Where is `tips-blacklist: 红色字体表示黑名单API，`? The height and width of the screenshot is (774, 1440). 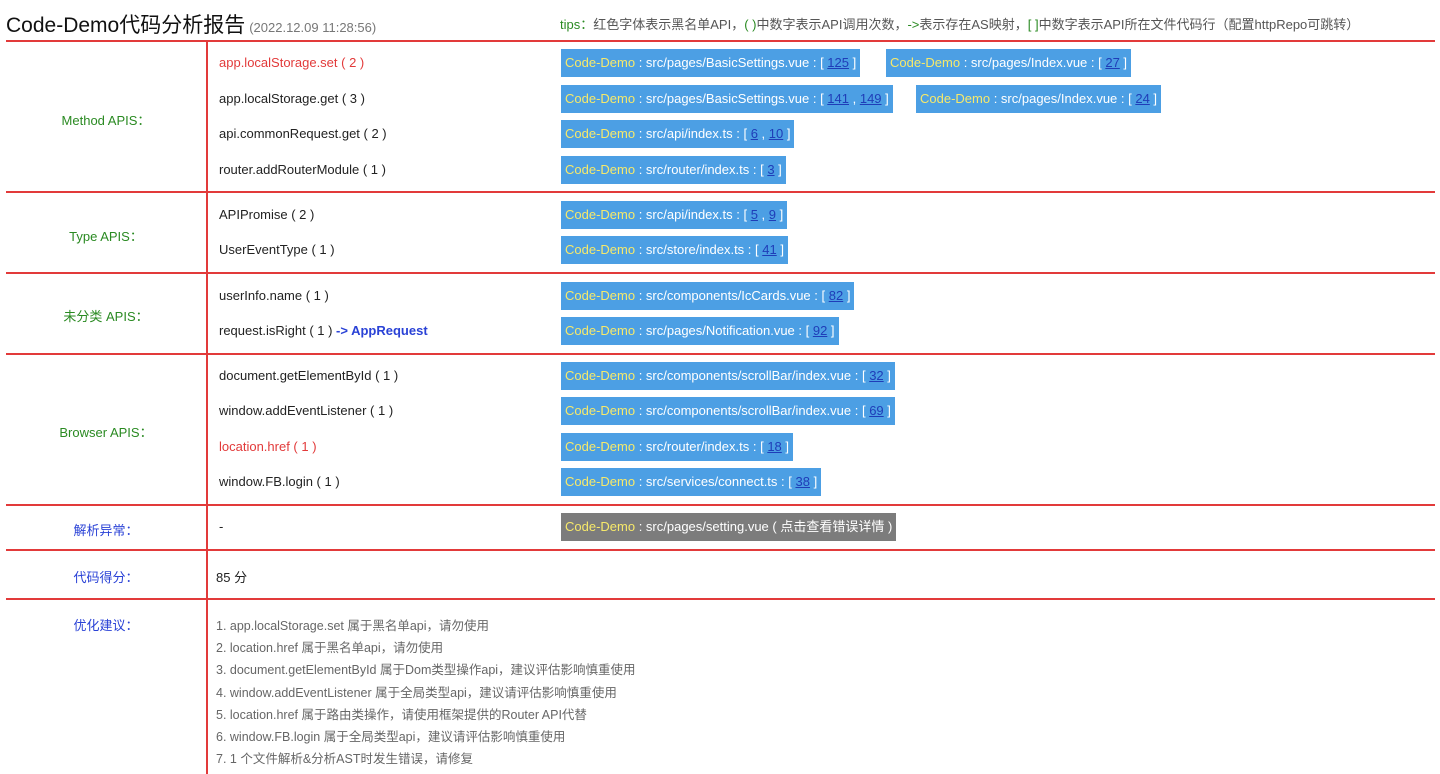
tips-blacklist: 红色字体表示黑名单API， is located at coordinates (669, 24).